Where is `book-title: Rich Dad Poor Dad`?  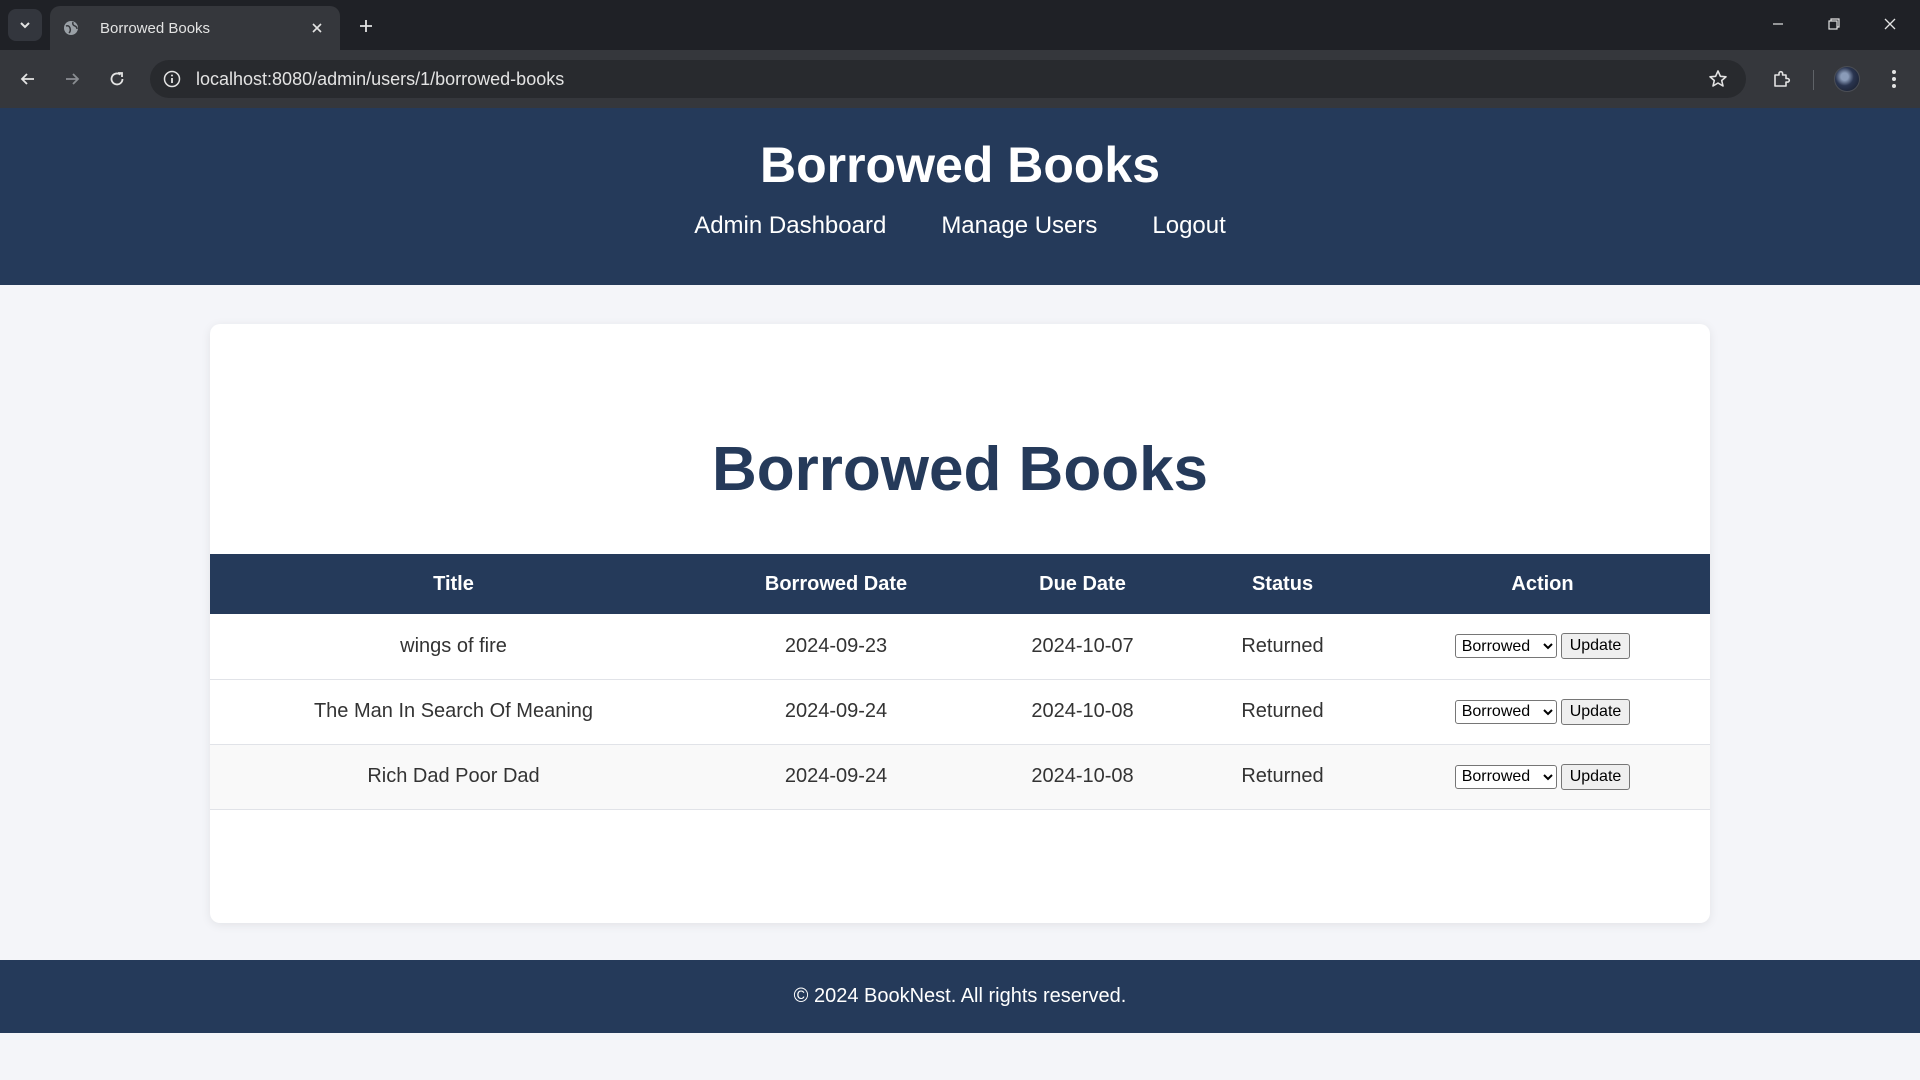 book-title: Rich Dad Poor Dad is located at coordinates (453, 776).